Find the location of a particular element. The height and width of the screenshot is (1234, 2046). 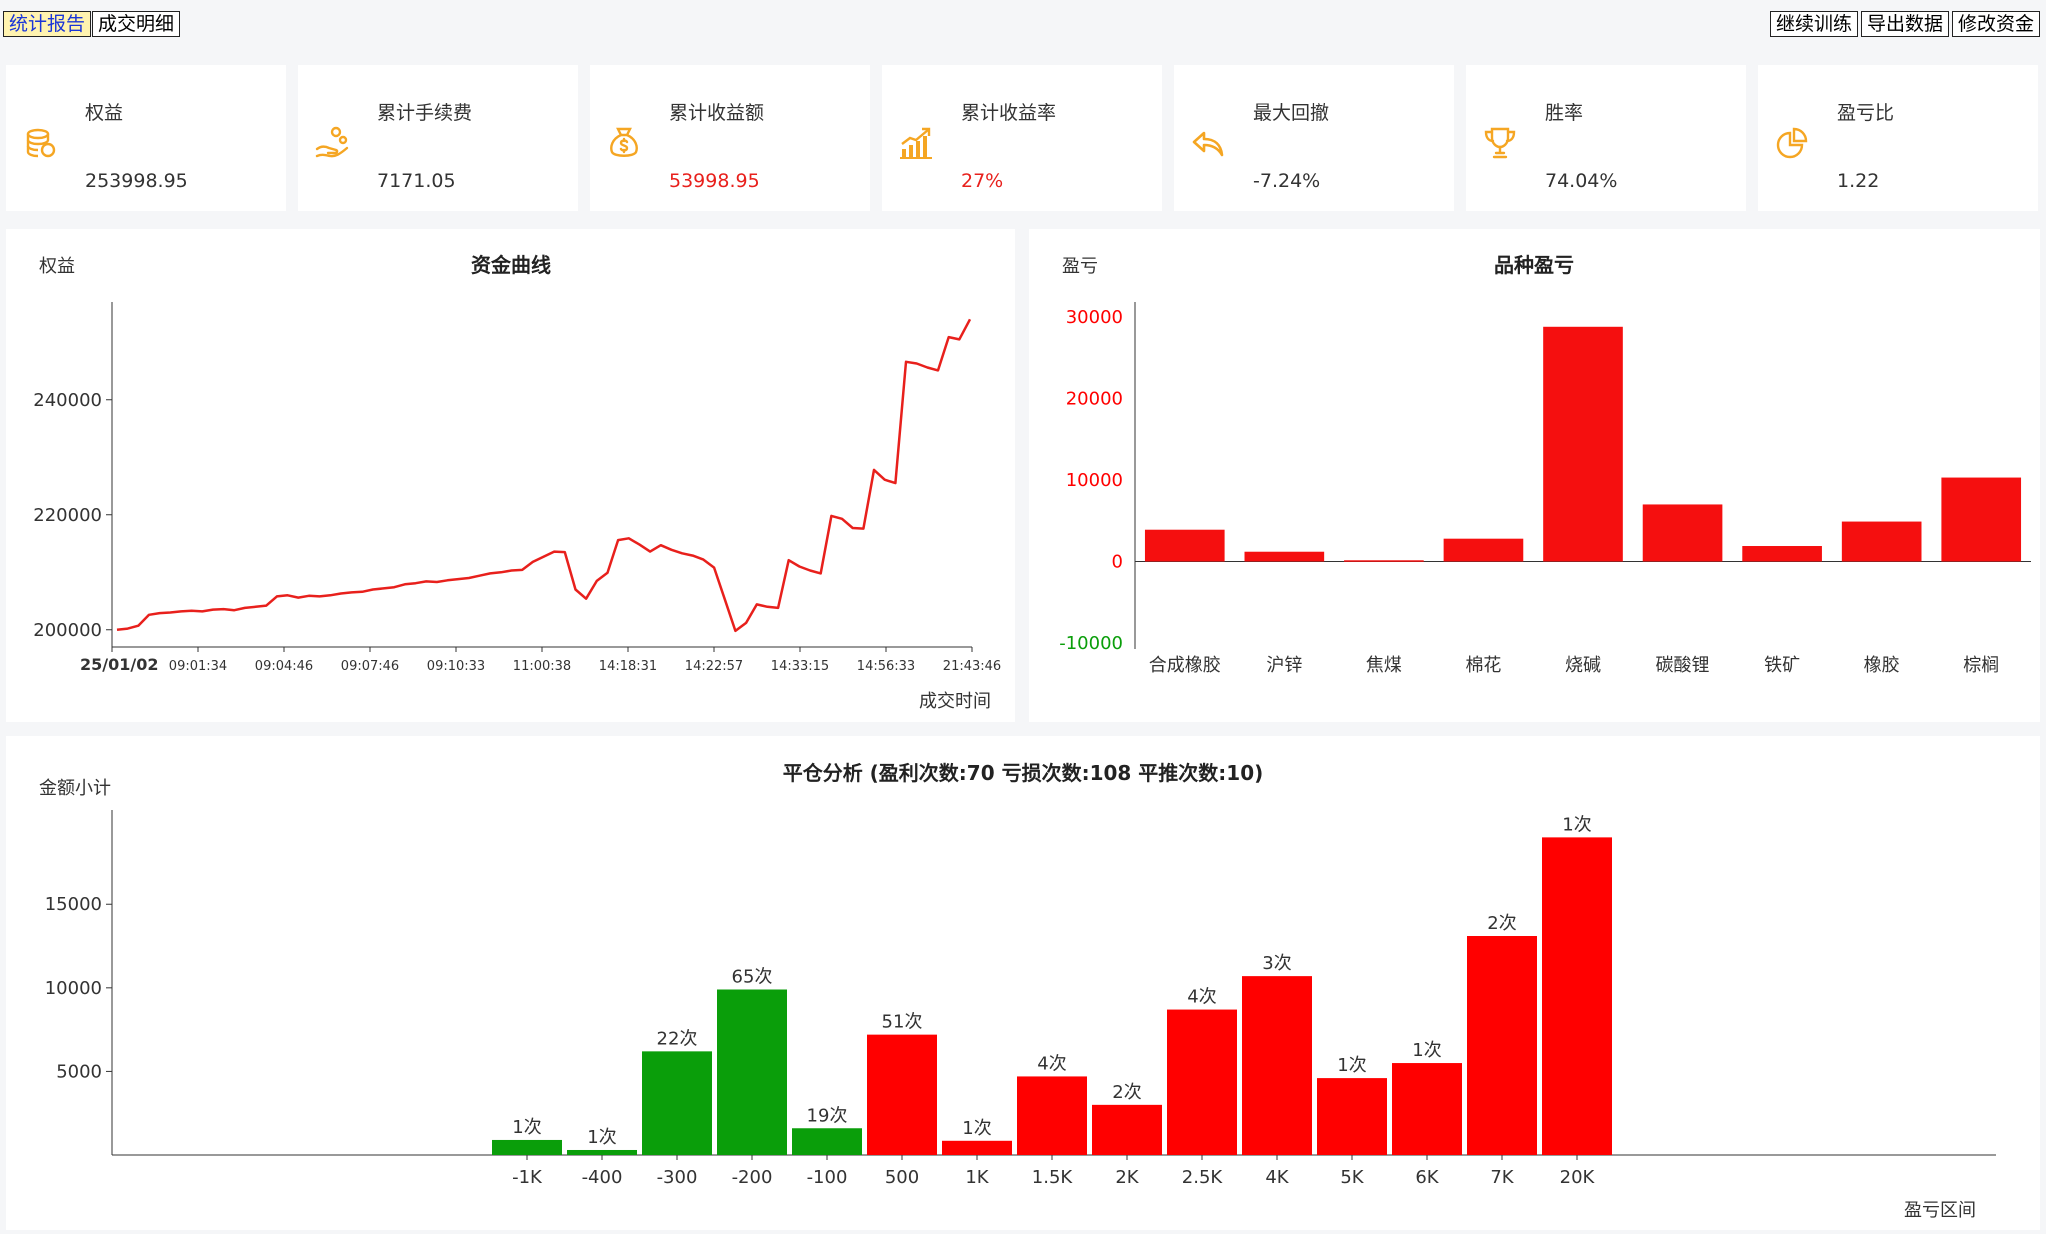

close-y-axis-label: 金额小计 is located at coordinates (75, 788).